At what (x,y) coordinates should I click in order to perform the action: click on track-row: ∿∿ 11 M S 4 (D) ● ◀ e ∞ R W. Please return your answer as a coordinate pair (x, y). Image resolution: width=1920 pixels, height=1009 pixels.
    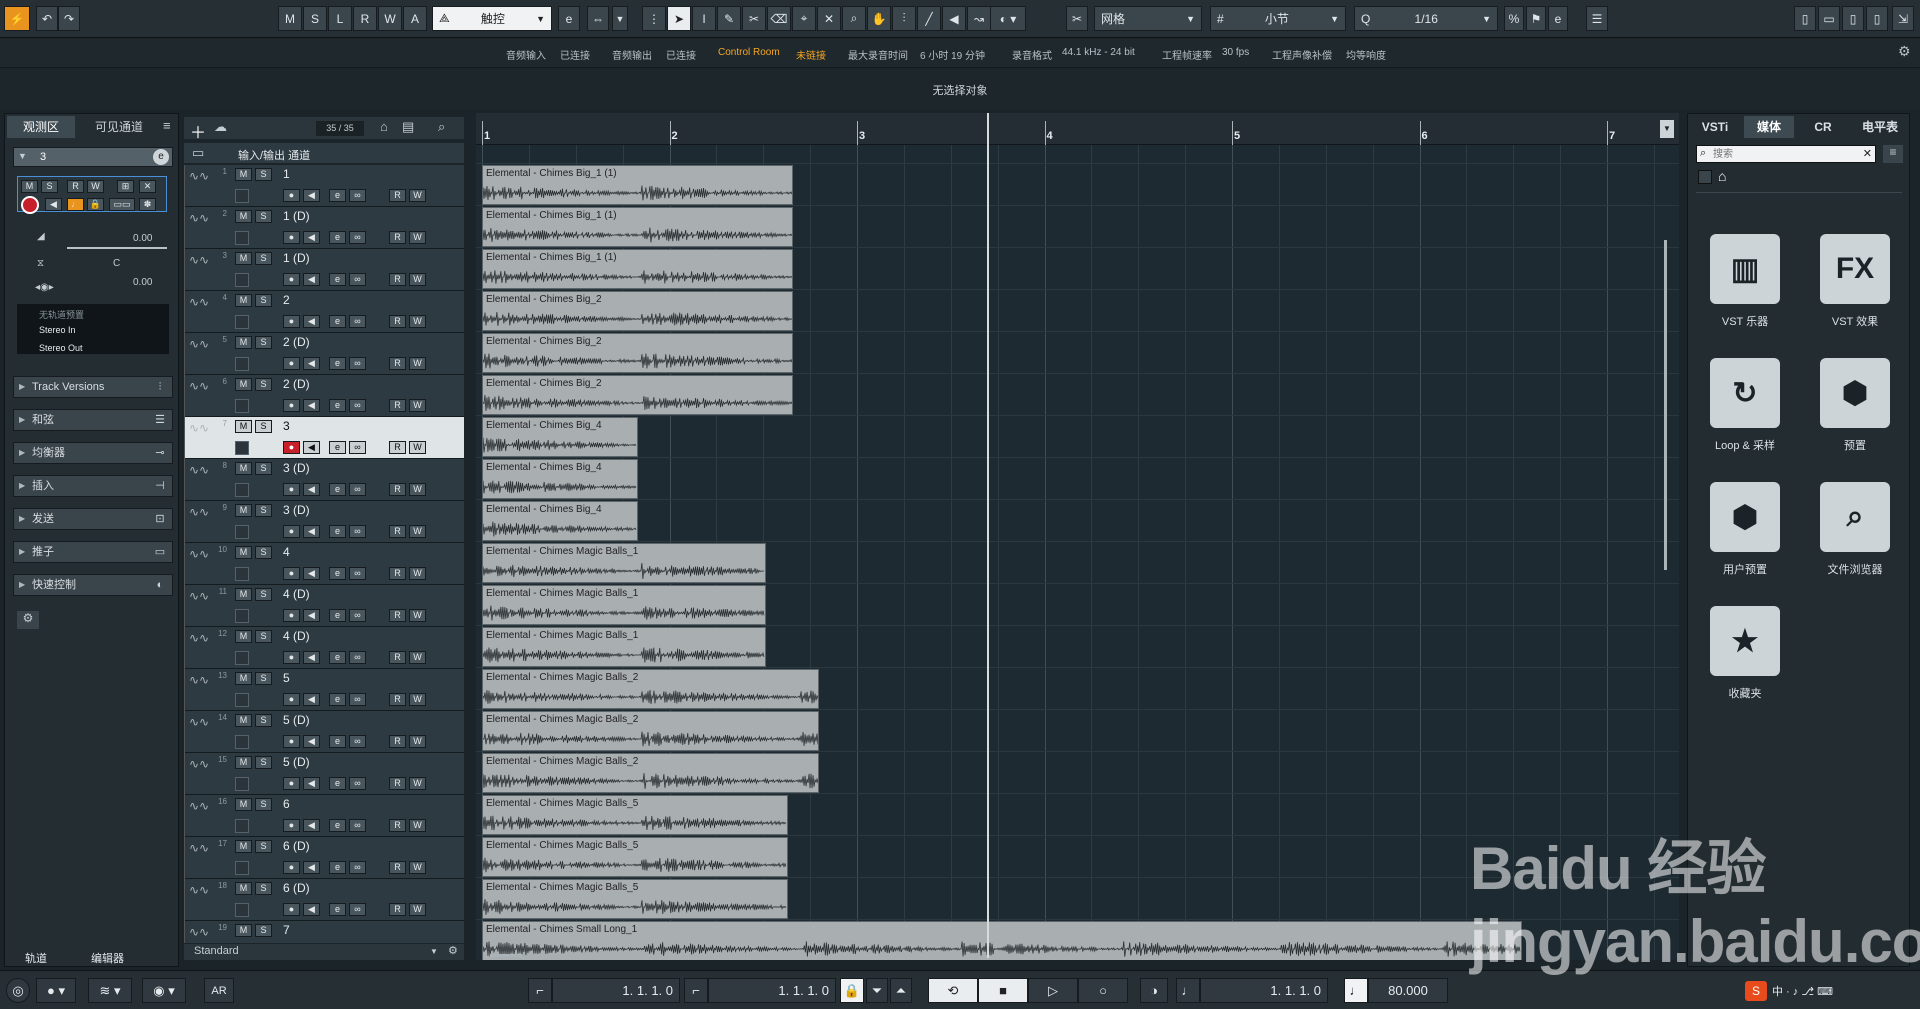
    Looking at the image, I should click on (324, 606).